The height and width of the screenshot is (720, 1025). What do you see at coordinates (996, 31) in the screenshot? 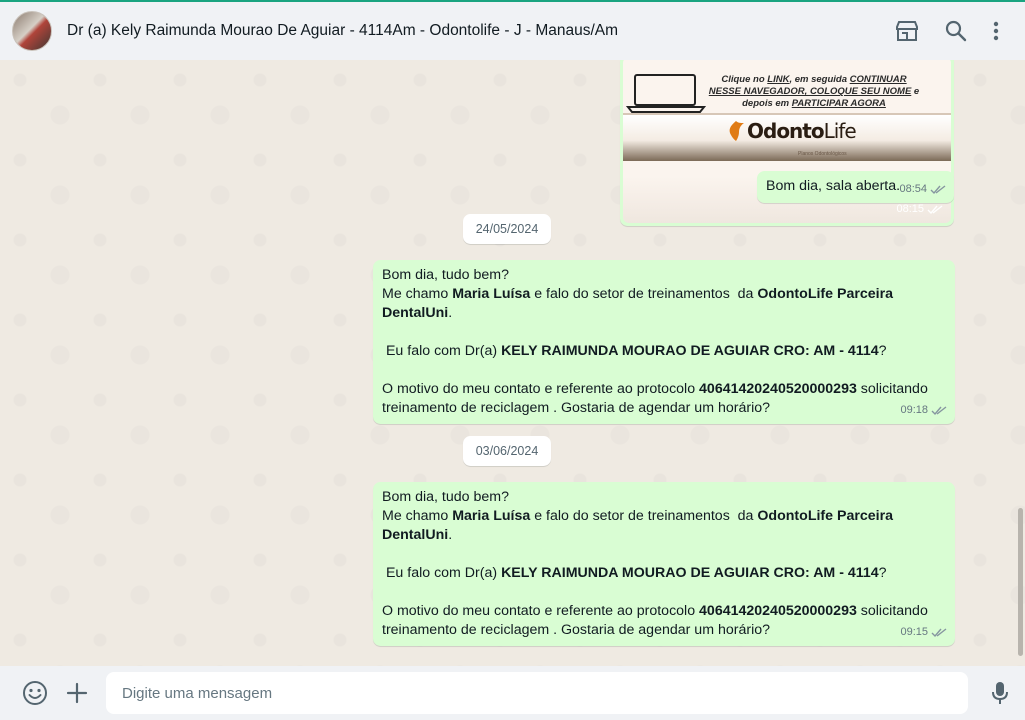
I see `menu-icon` at bounding box center [996, 31].